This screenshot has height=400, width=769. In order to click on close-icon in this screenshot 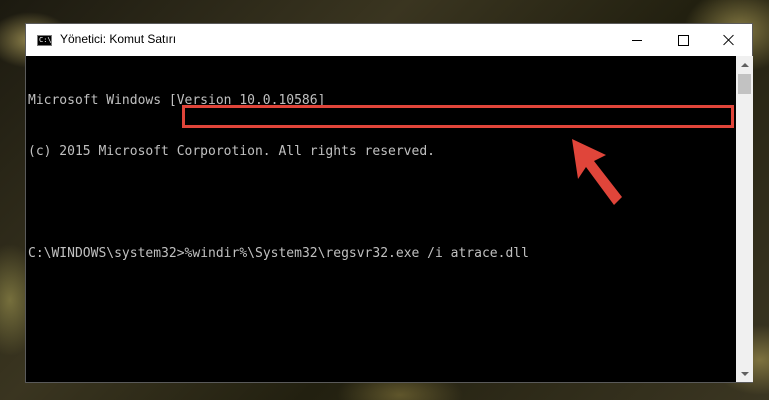, I will do `click(729, 40)`.